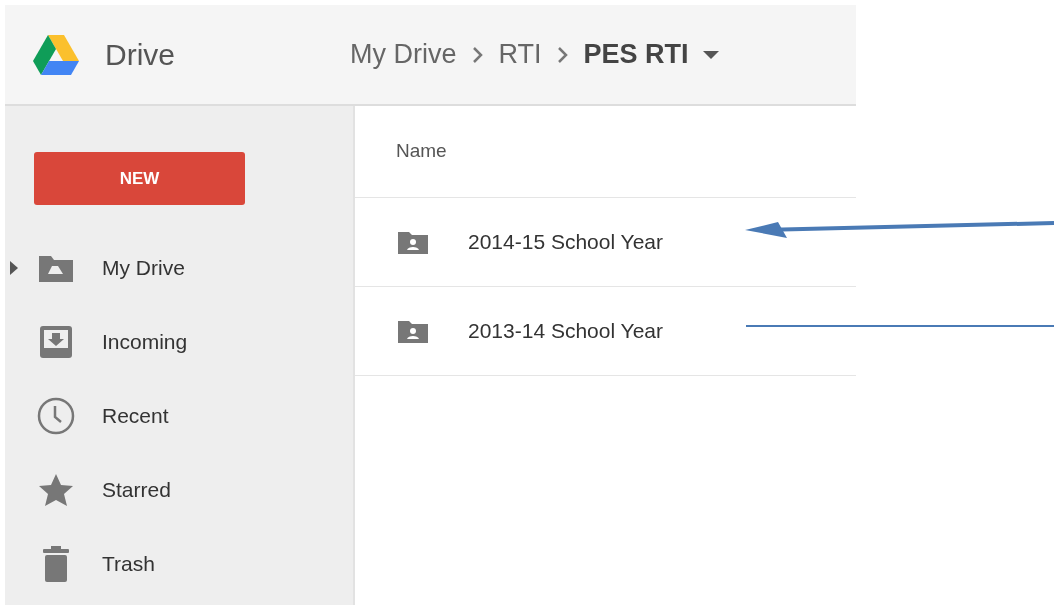 Image resolution: width=1054 pixels, height=605 pixels. I want to click on column-header: Name, so click(421, 151).